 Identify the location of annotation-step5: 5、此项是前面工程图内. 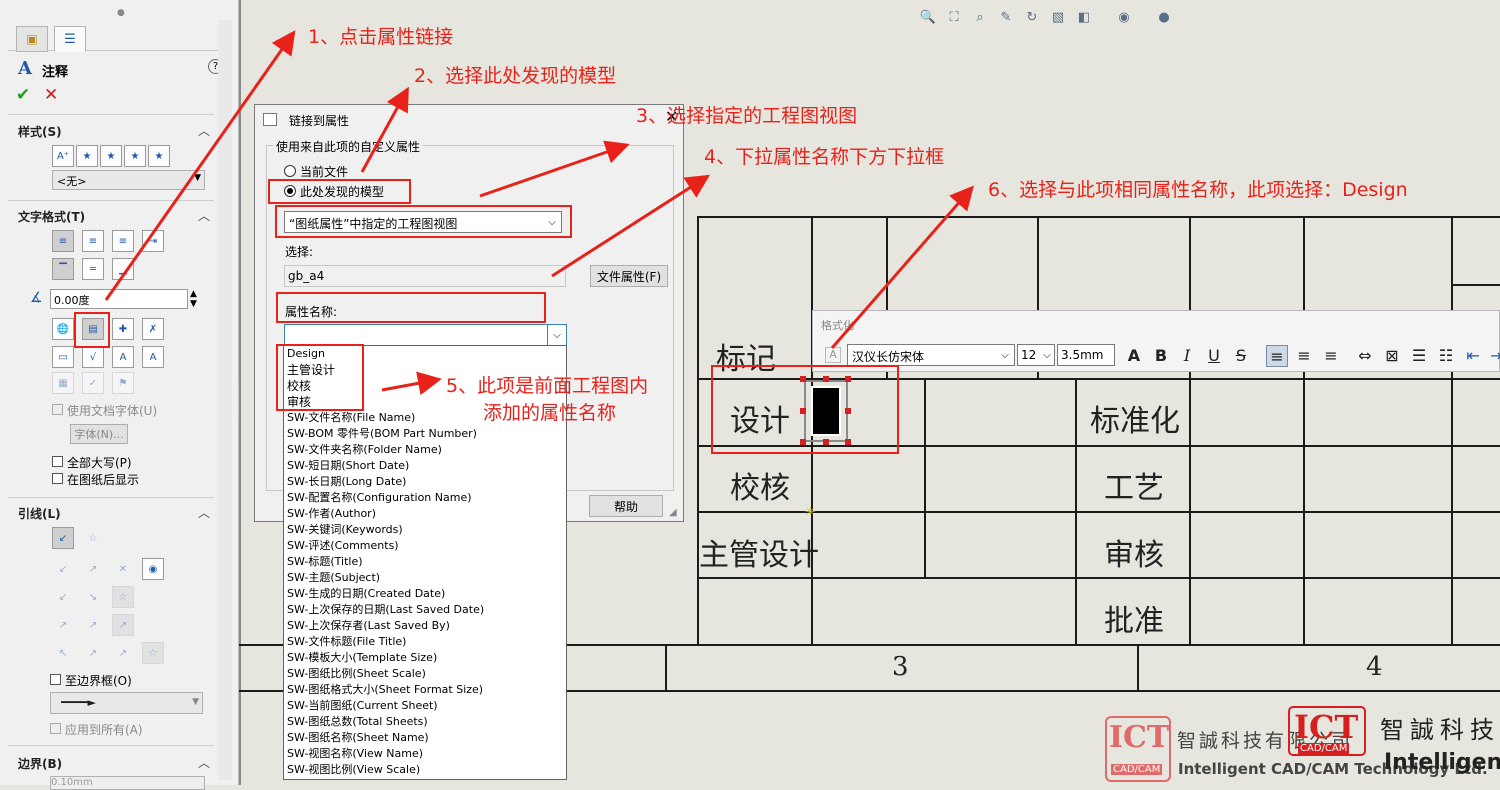
(547, 386).